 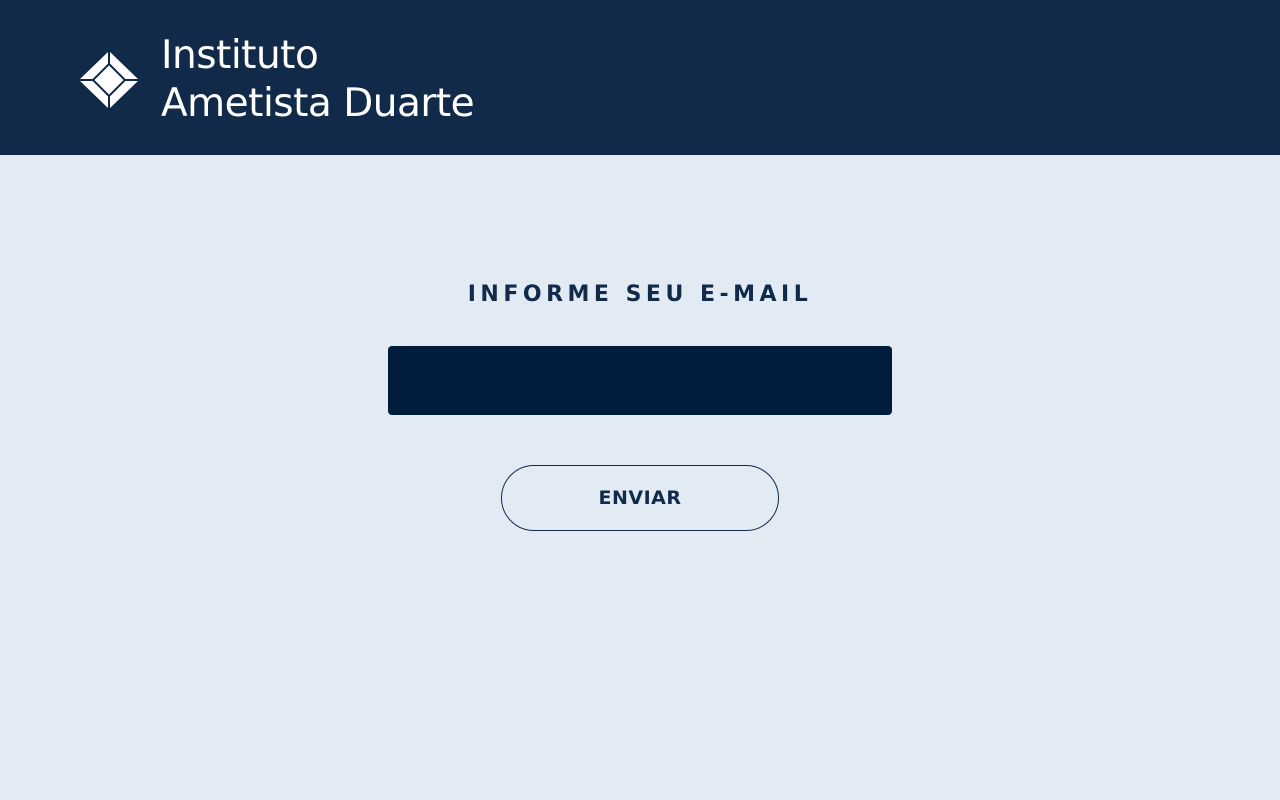 I want to click on email-input, so click(x=640, y=380).